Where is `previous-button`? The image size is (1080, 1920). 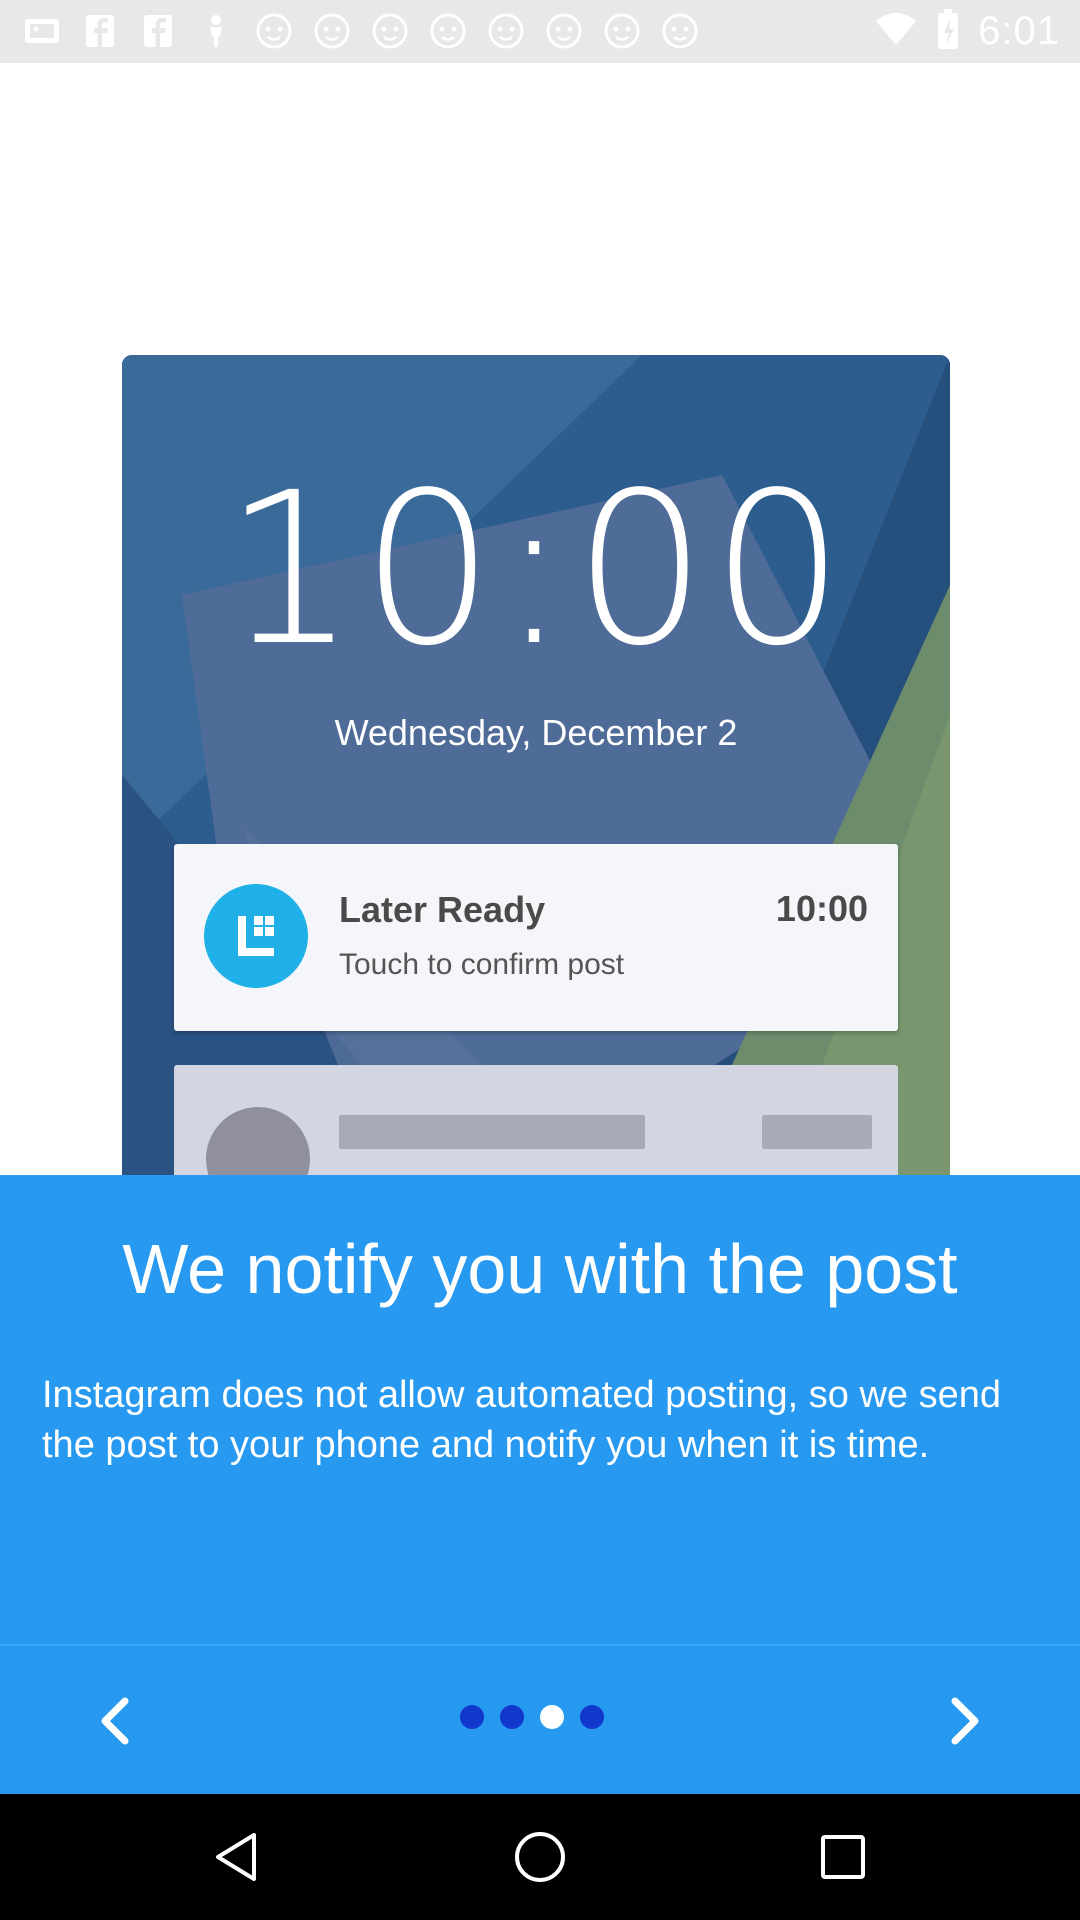 previous-button is located at coordinates (115, 1721).